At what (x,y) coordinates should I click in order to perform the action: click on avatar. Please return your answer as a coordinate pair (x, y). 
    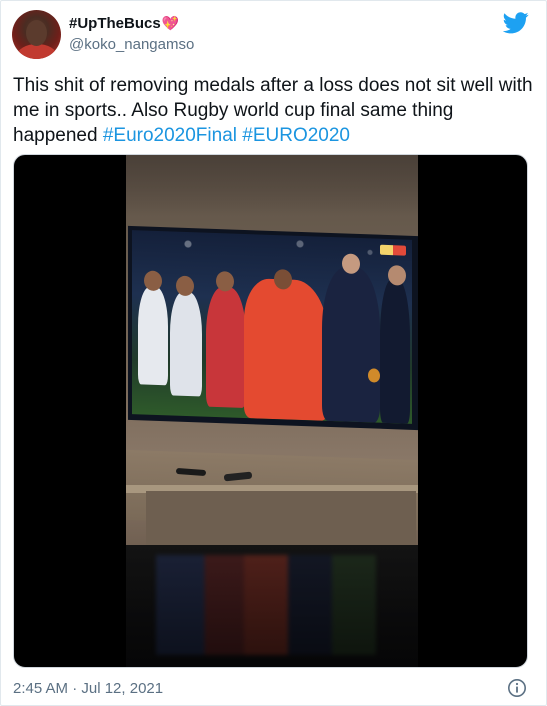
    Looking at the image, I should click on (36, 34).